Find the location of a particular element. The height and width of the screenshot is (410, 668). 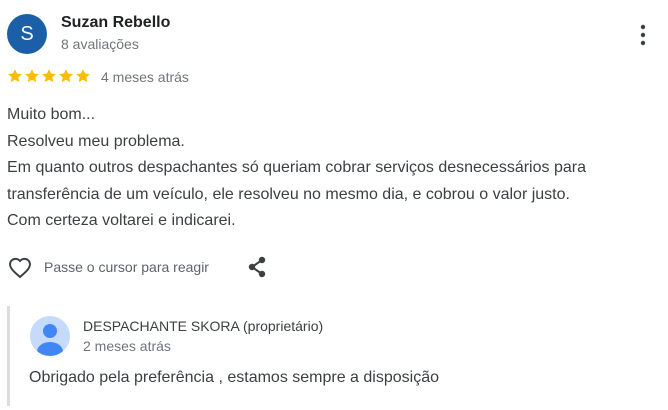

heart-outline-icon is located at coordinates (20, 268).